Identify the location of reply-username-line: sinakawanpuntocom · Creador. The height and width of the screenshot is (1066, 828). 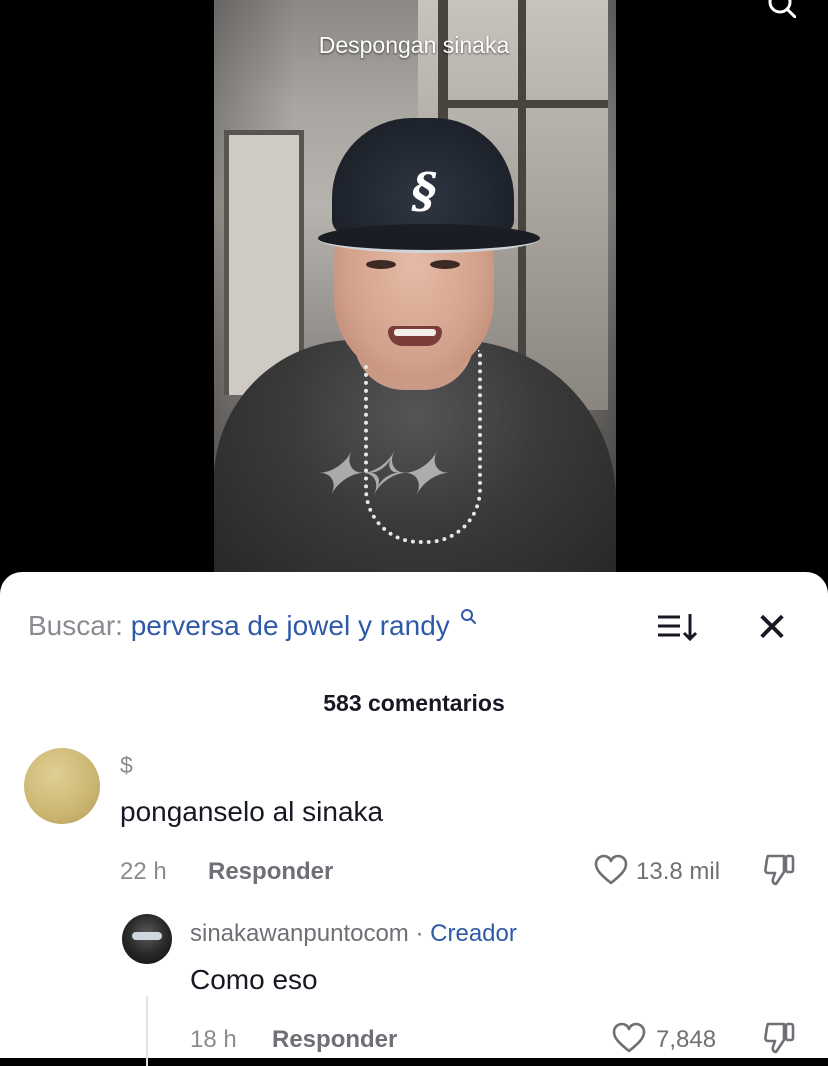
(353, 934).